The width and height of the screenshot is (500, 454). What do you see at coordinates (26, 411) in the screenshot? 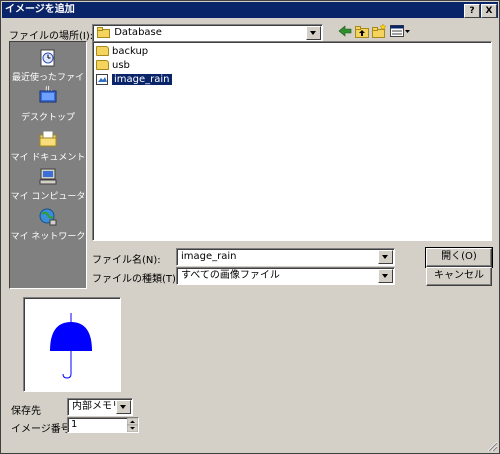
I see `save-to-label: 保存先` at bounding box center [26, 411].